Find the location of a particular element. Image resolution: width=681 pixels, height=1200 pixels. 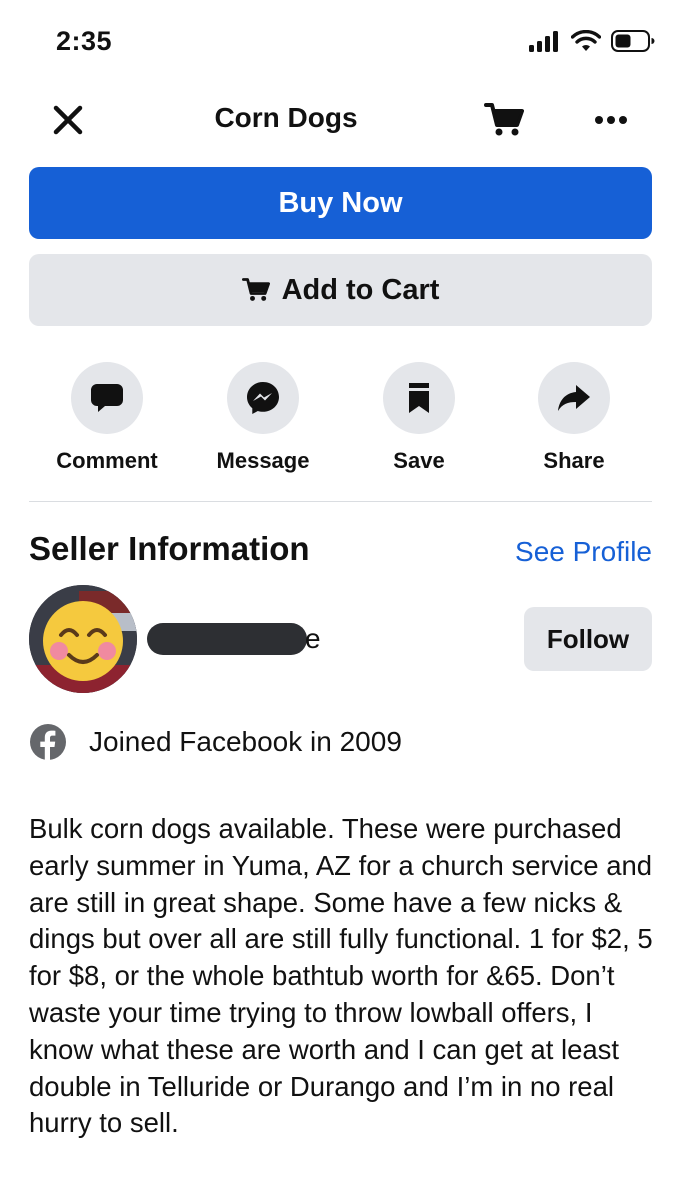

buy-now-label: Buy Now is located at coordinates (340, 202).